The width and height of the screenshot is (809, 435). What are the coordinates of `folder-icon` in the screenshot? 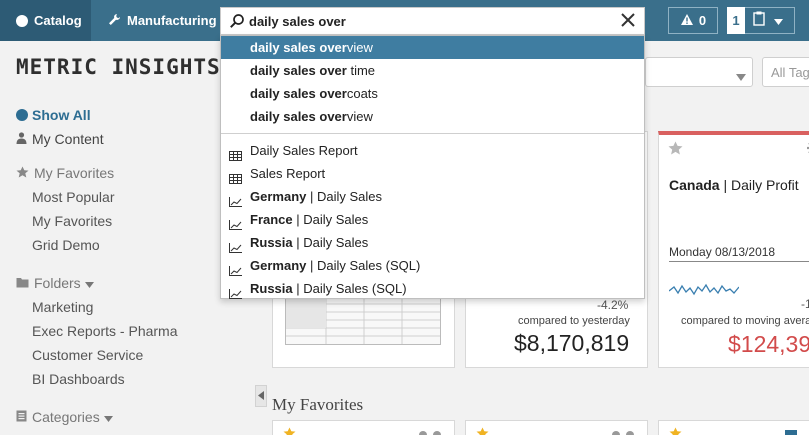 It's located at (22, 283).